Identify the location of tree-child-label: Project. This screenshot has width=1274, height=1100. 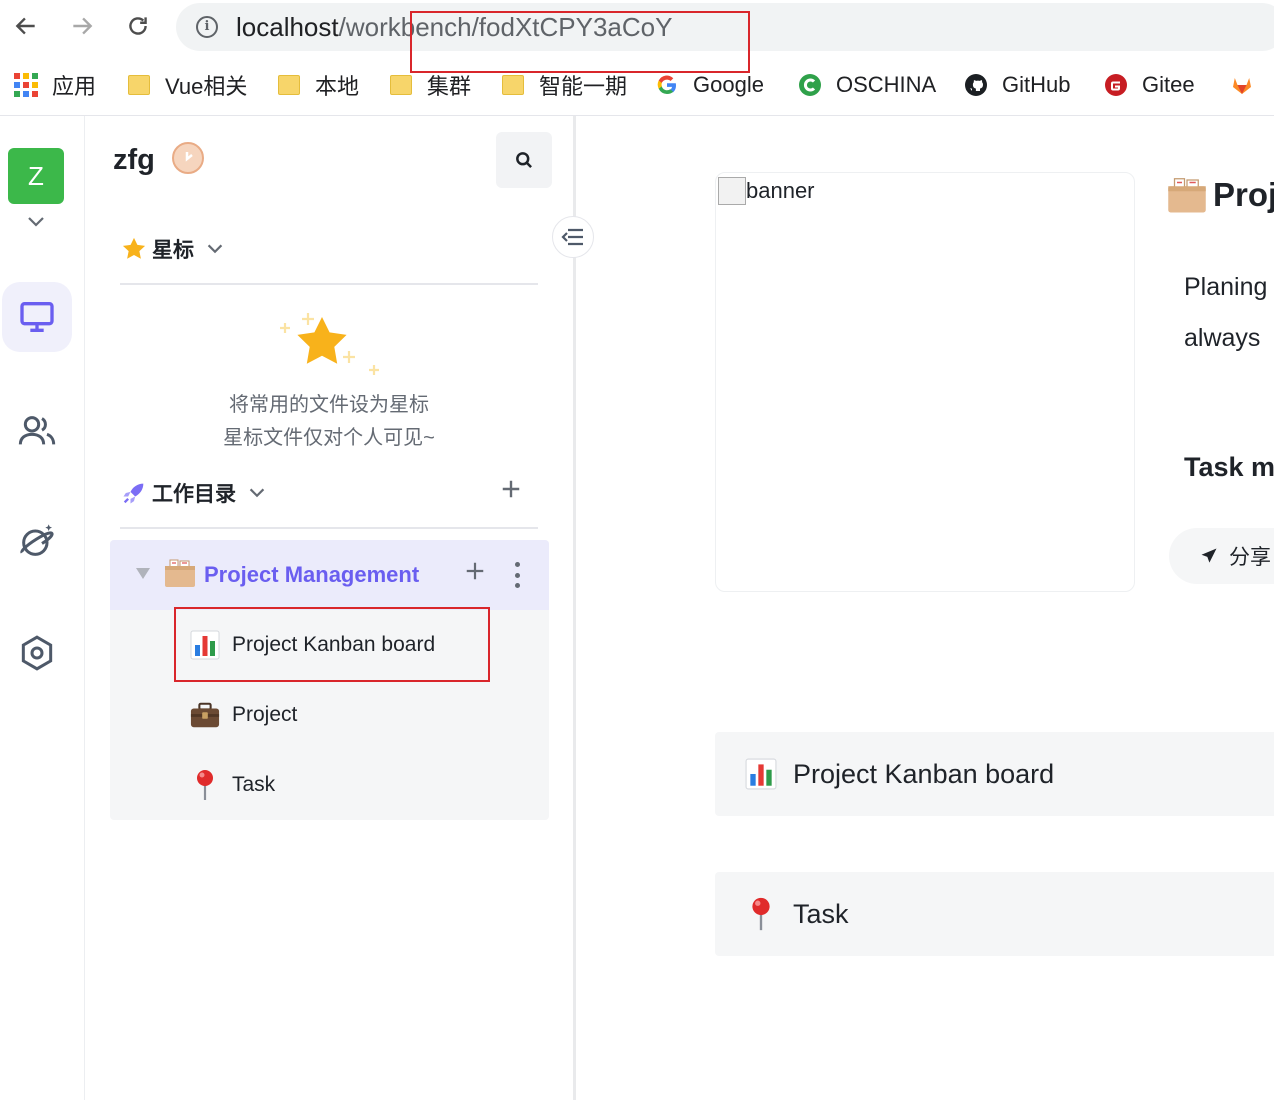
(265, 714).